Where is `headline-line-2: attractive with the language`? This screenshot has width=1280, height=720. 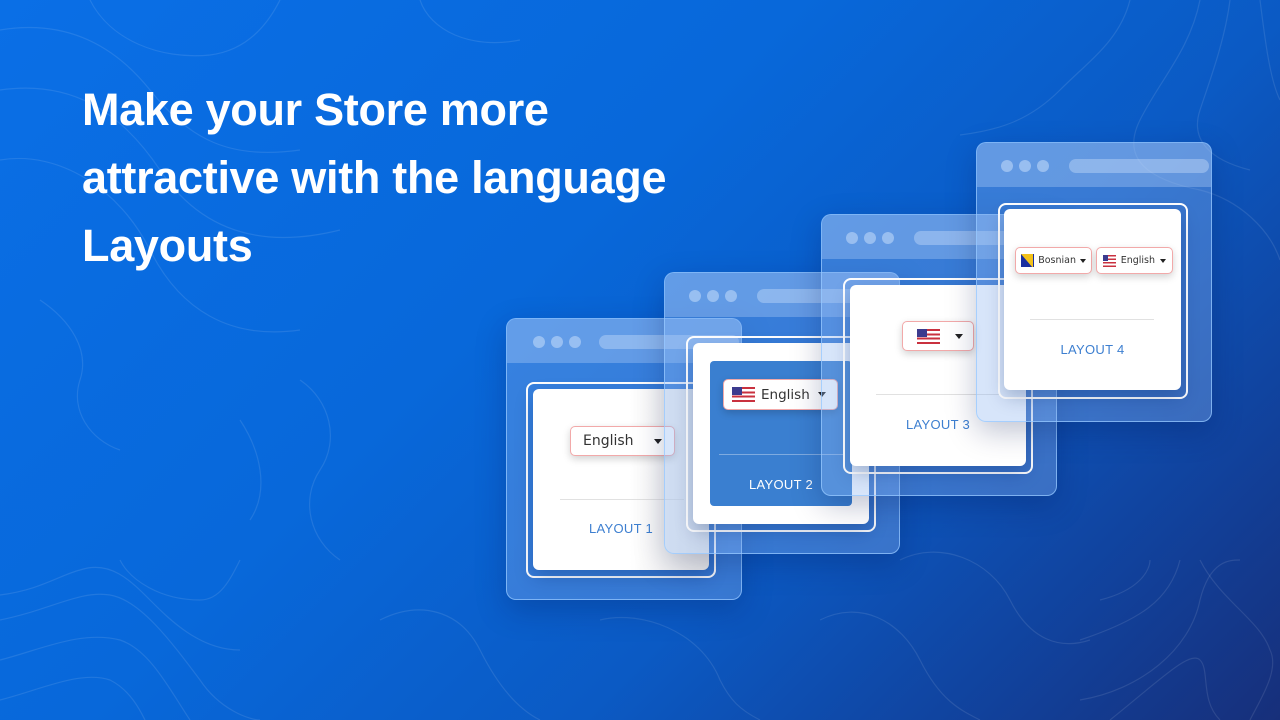
headline-line-2: attractive with the language is located at coordinates (374, 177).